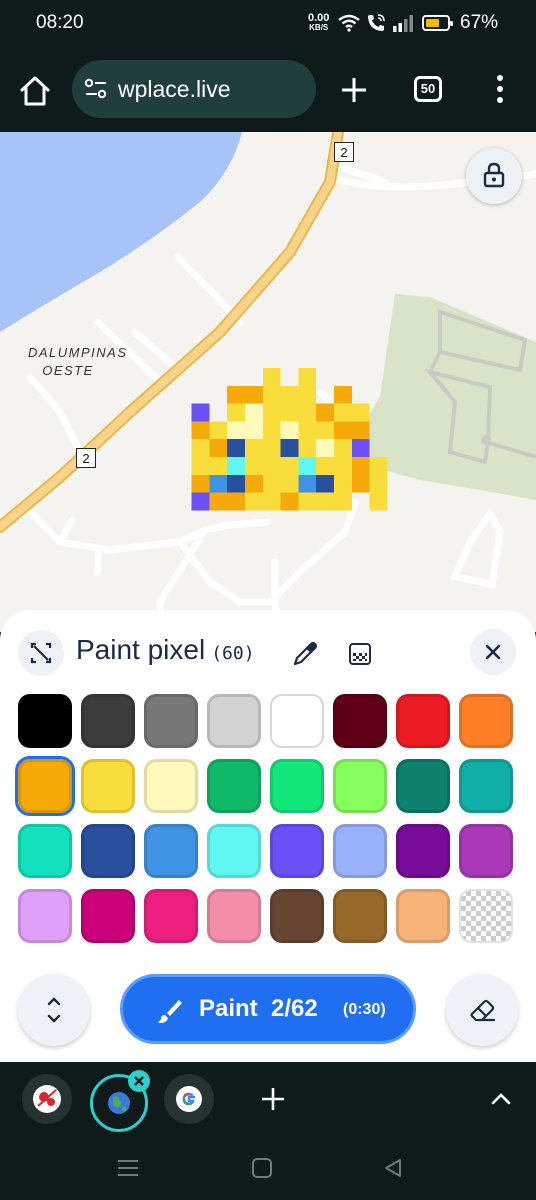  I want to click on overflow-menu-icon, so click(500, 89).